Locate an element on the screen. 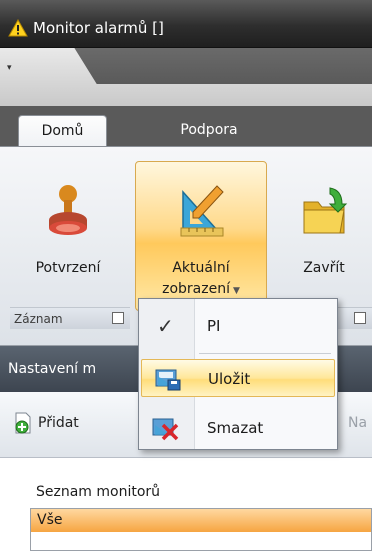 The width and height of the screenshot is (372, 551). pridat-button: Přidat is located at coordinates (46, 424).